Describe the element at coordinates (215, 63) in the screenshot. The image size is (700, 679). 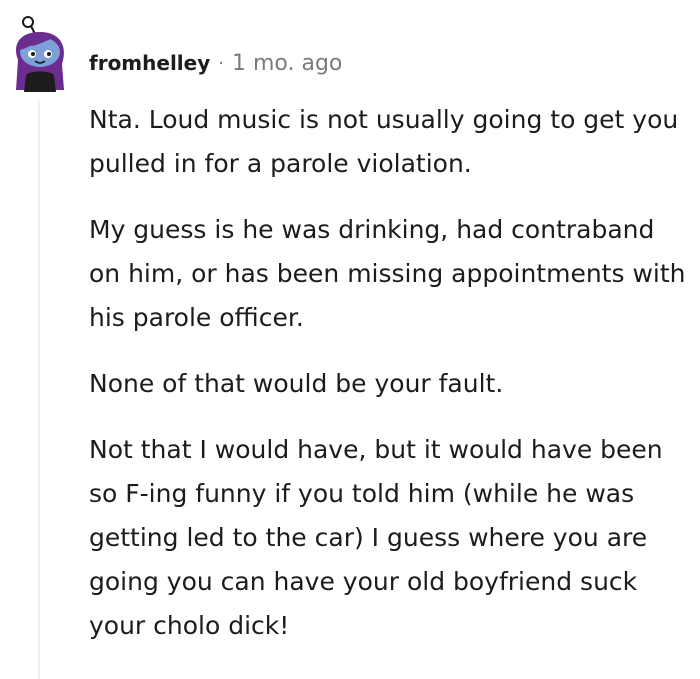
I see `comment-meta: fromhelley · 1 mo. ago` at that location.